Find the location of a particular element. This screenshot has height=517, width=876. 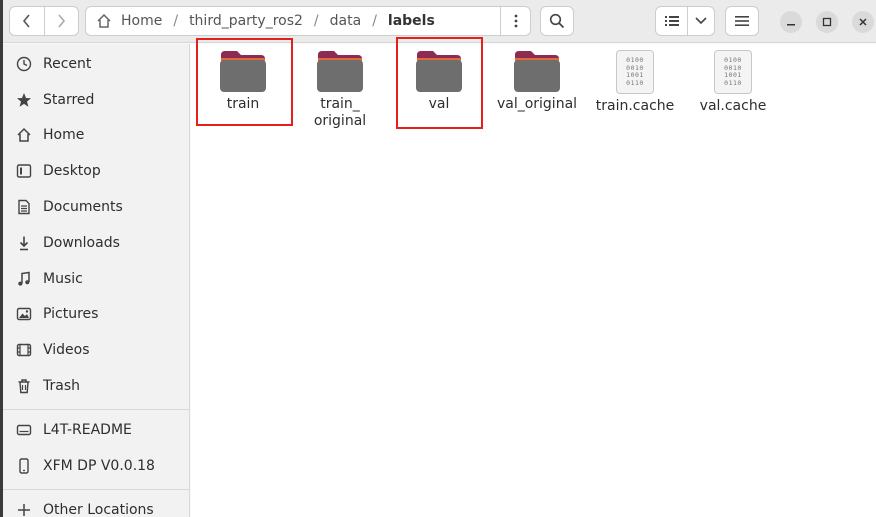

file-item-train-cache: 0100 0010 1001 0110 train.cache is located at coordinates (635, 82).